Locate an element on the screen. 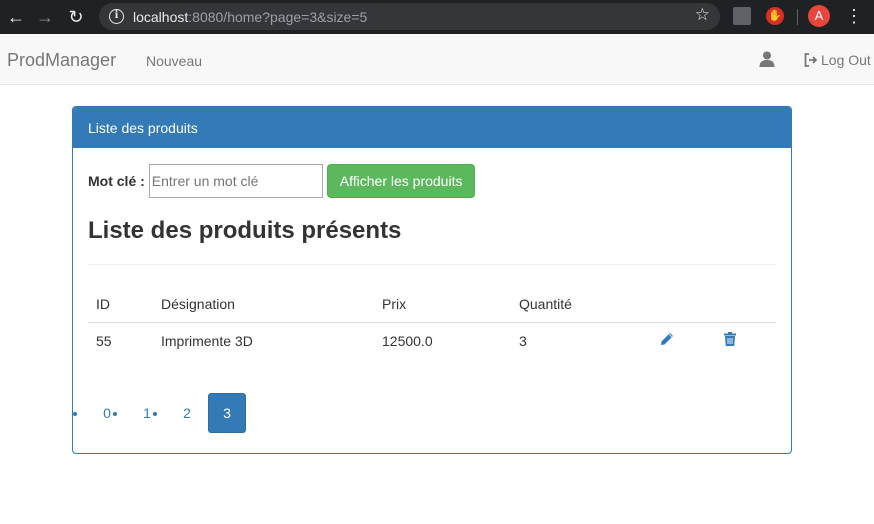  show-products-button: Afficher les produits is located at coordinates (401, 181).